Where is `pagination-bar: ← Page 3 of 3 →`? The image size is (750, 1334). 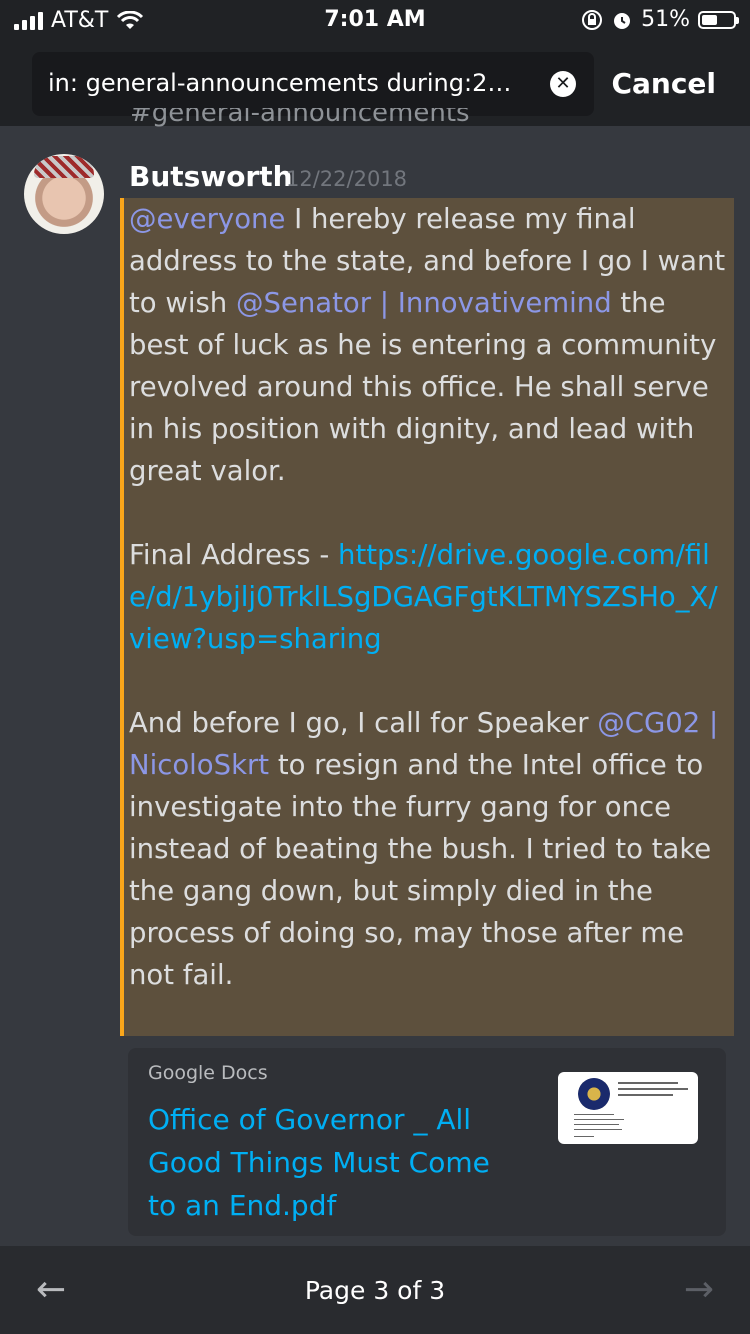 pagination-bar: ← Page 3 of 3 → is located at coordinates (375, 1290).